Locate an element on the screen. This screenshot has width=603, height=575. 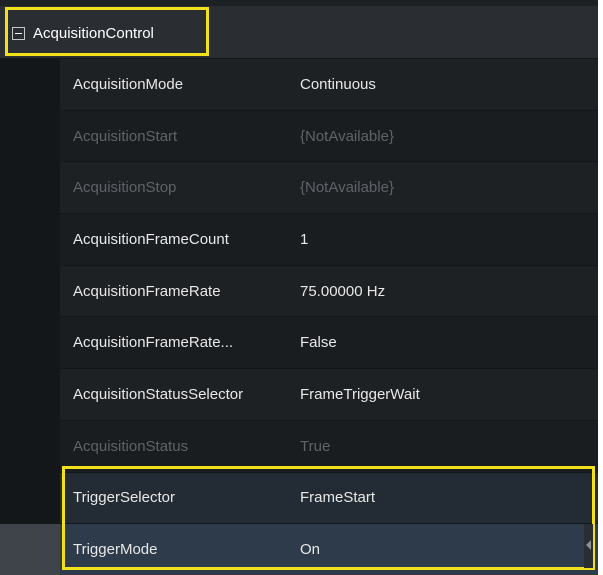
feature-row-acquisition-frame-count: AcquisitionFrameCount 1 is located at coordinates (299, 239).